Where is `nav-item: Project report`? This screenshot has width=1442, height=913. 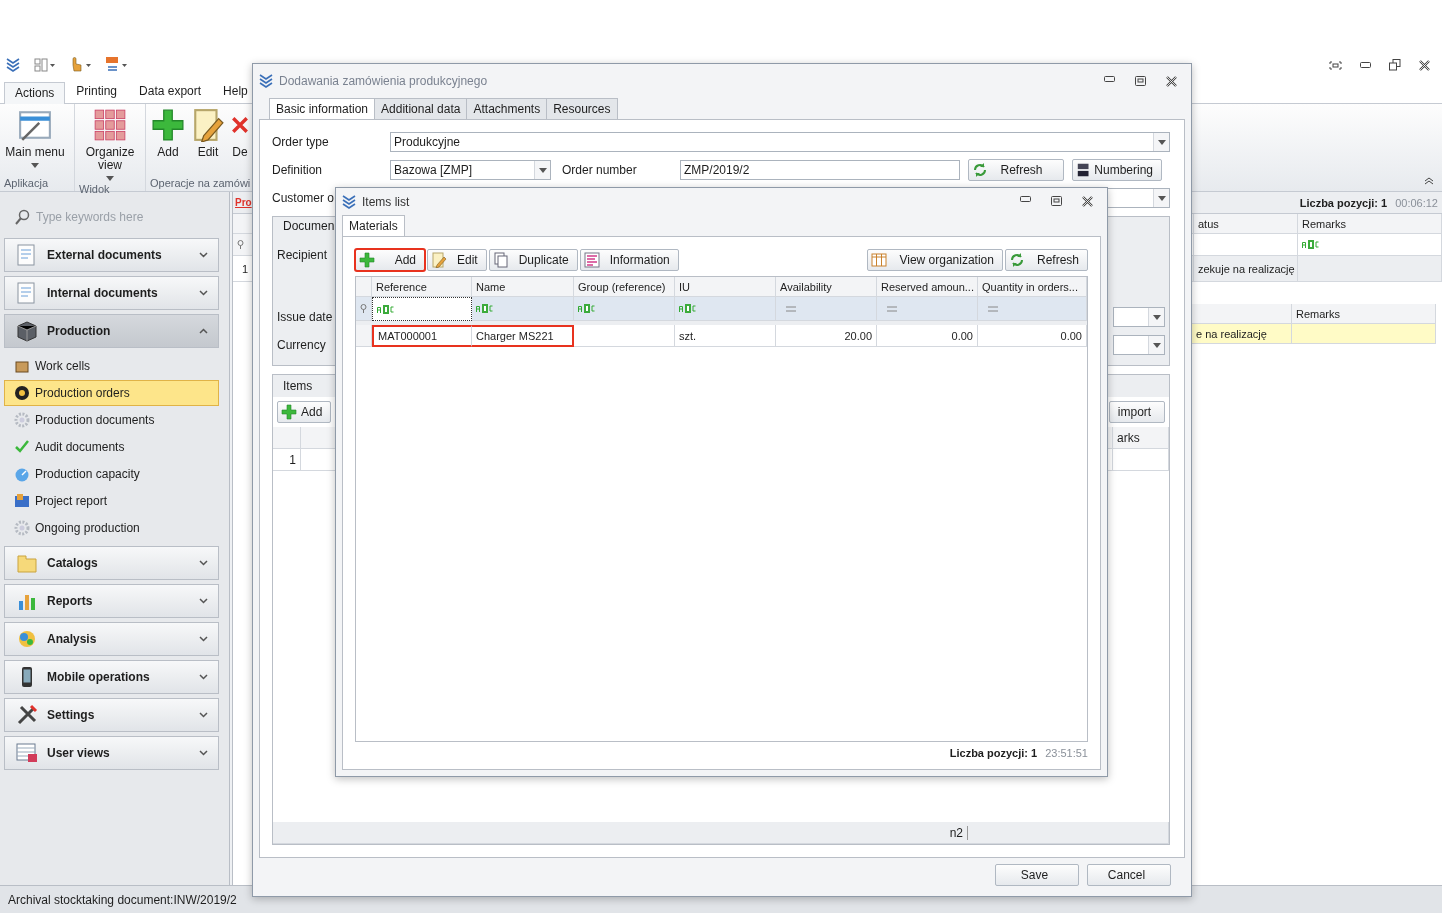 nav-item: Project report is located at coordinates (111, 501).